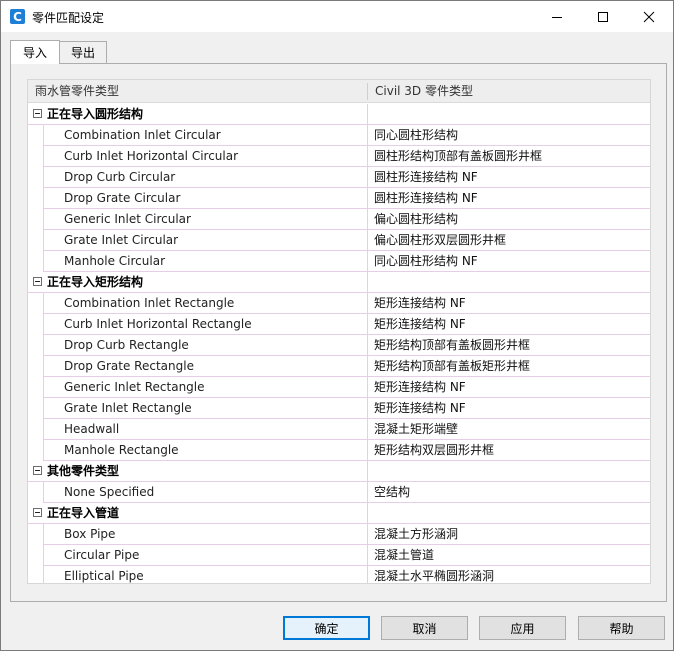 Image resolution: width=674 pixels, height=651 pixels. I want to click on table-row: Elliptical Pipe 混凝土水平椭圆形涵洞, so click(339, 574).